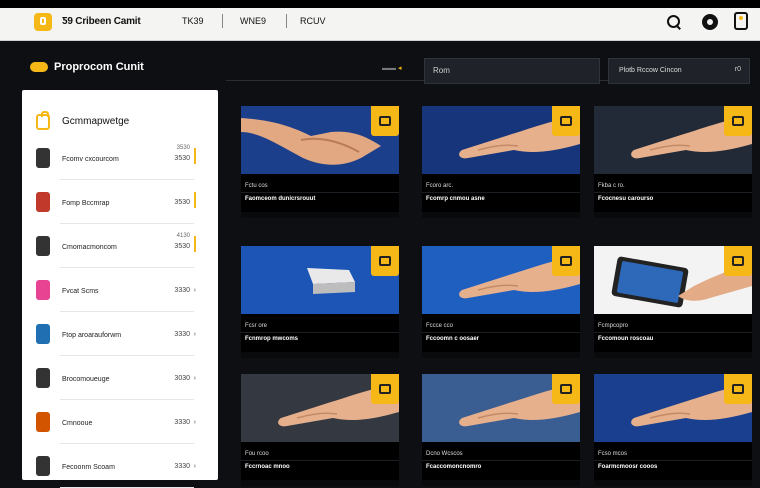 The width and height of the screenshot is (760, 488). I want to click on app-title: Ƽ9 Cribeen Camit, so click(101, 21).